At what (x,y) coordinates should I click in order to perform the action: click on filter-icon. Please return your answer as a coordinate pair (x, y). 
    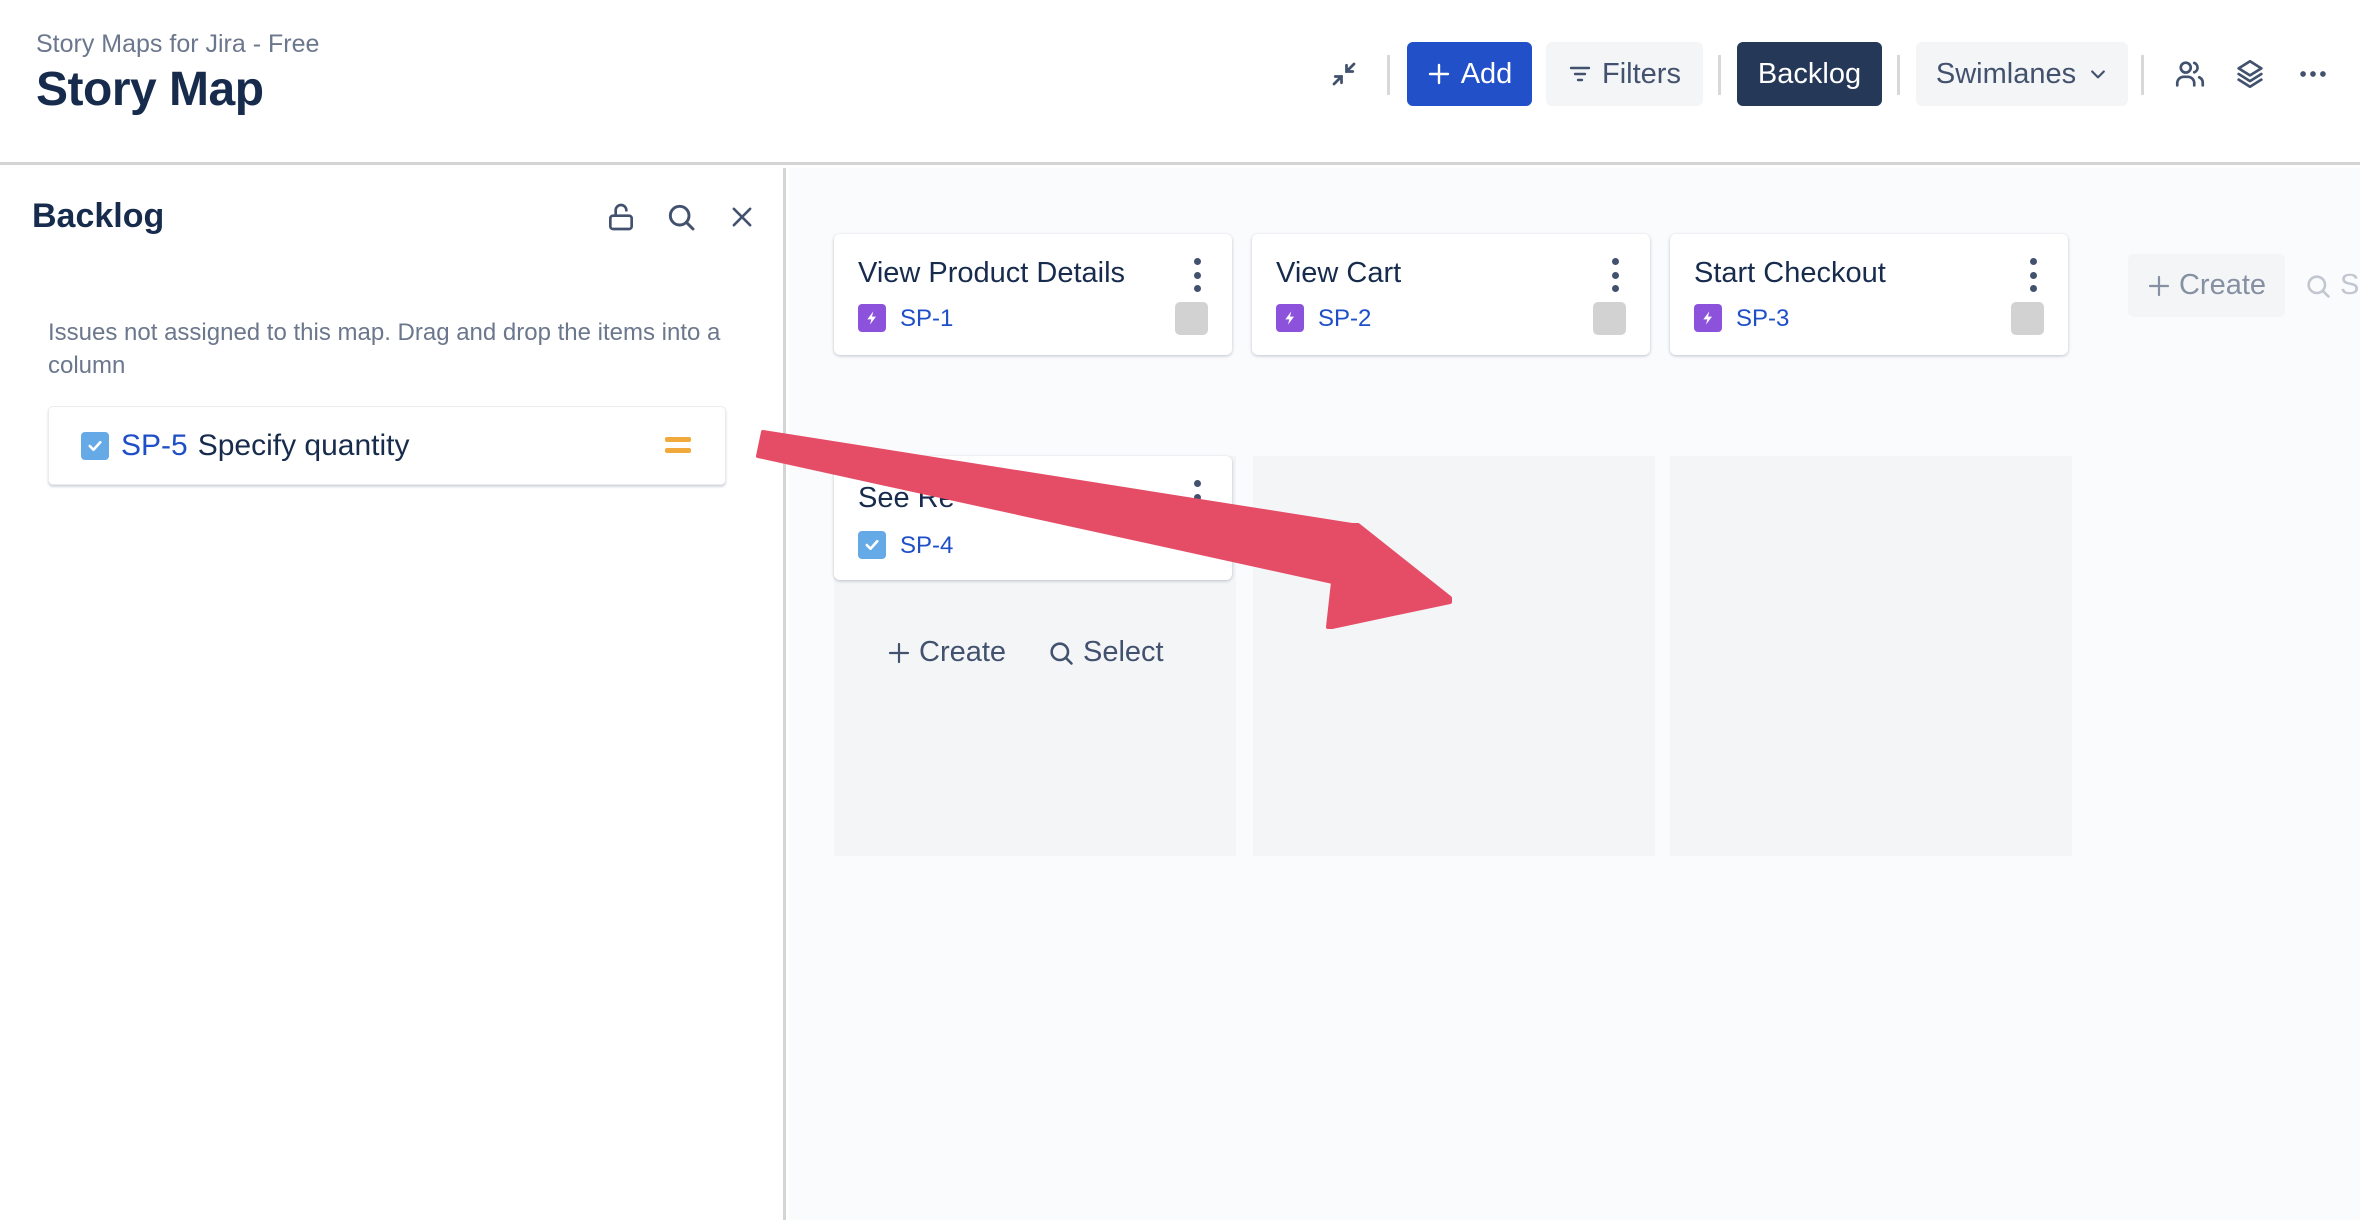
    Looking at the image, I should click on (1580, 74).